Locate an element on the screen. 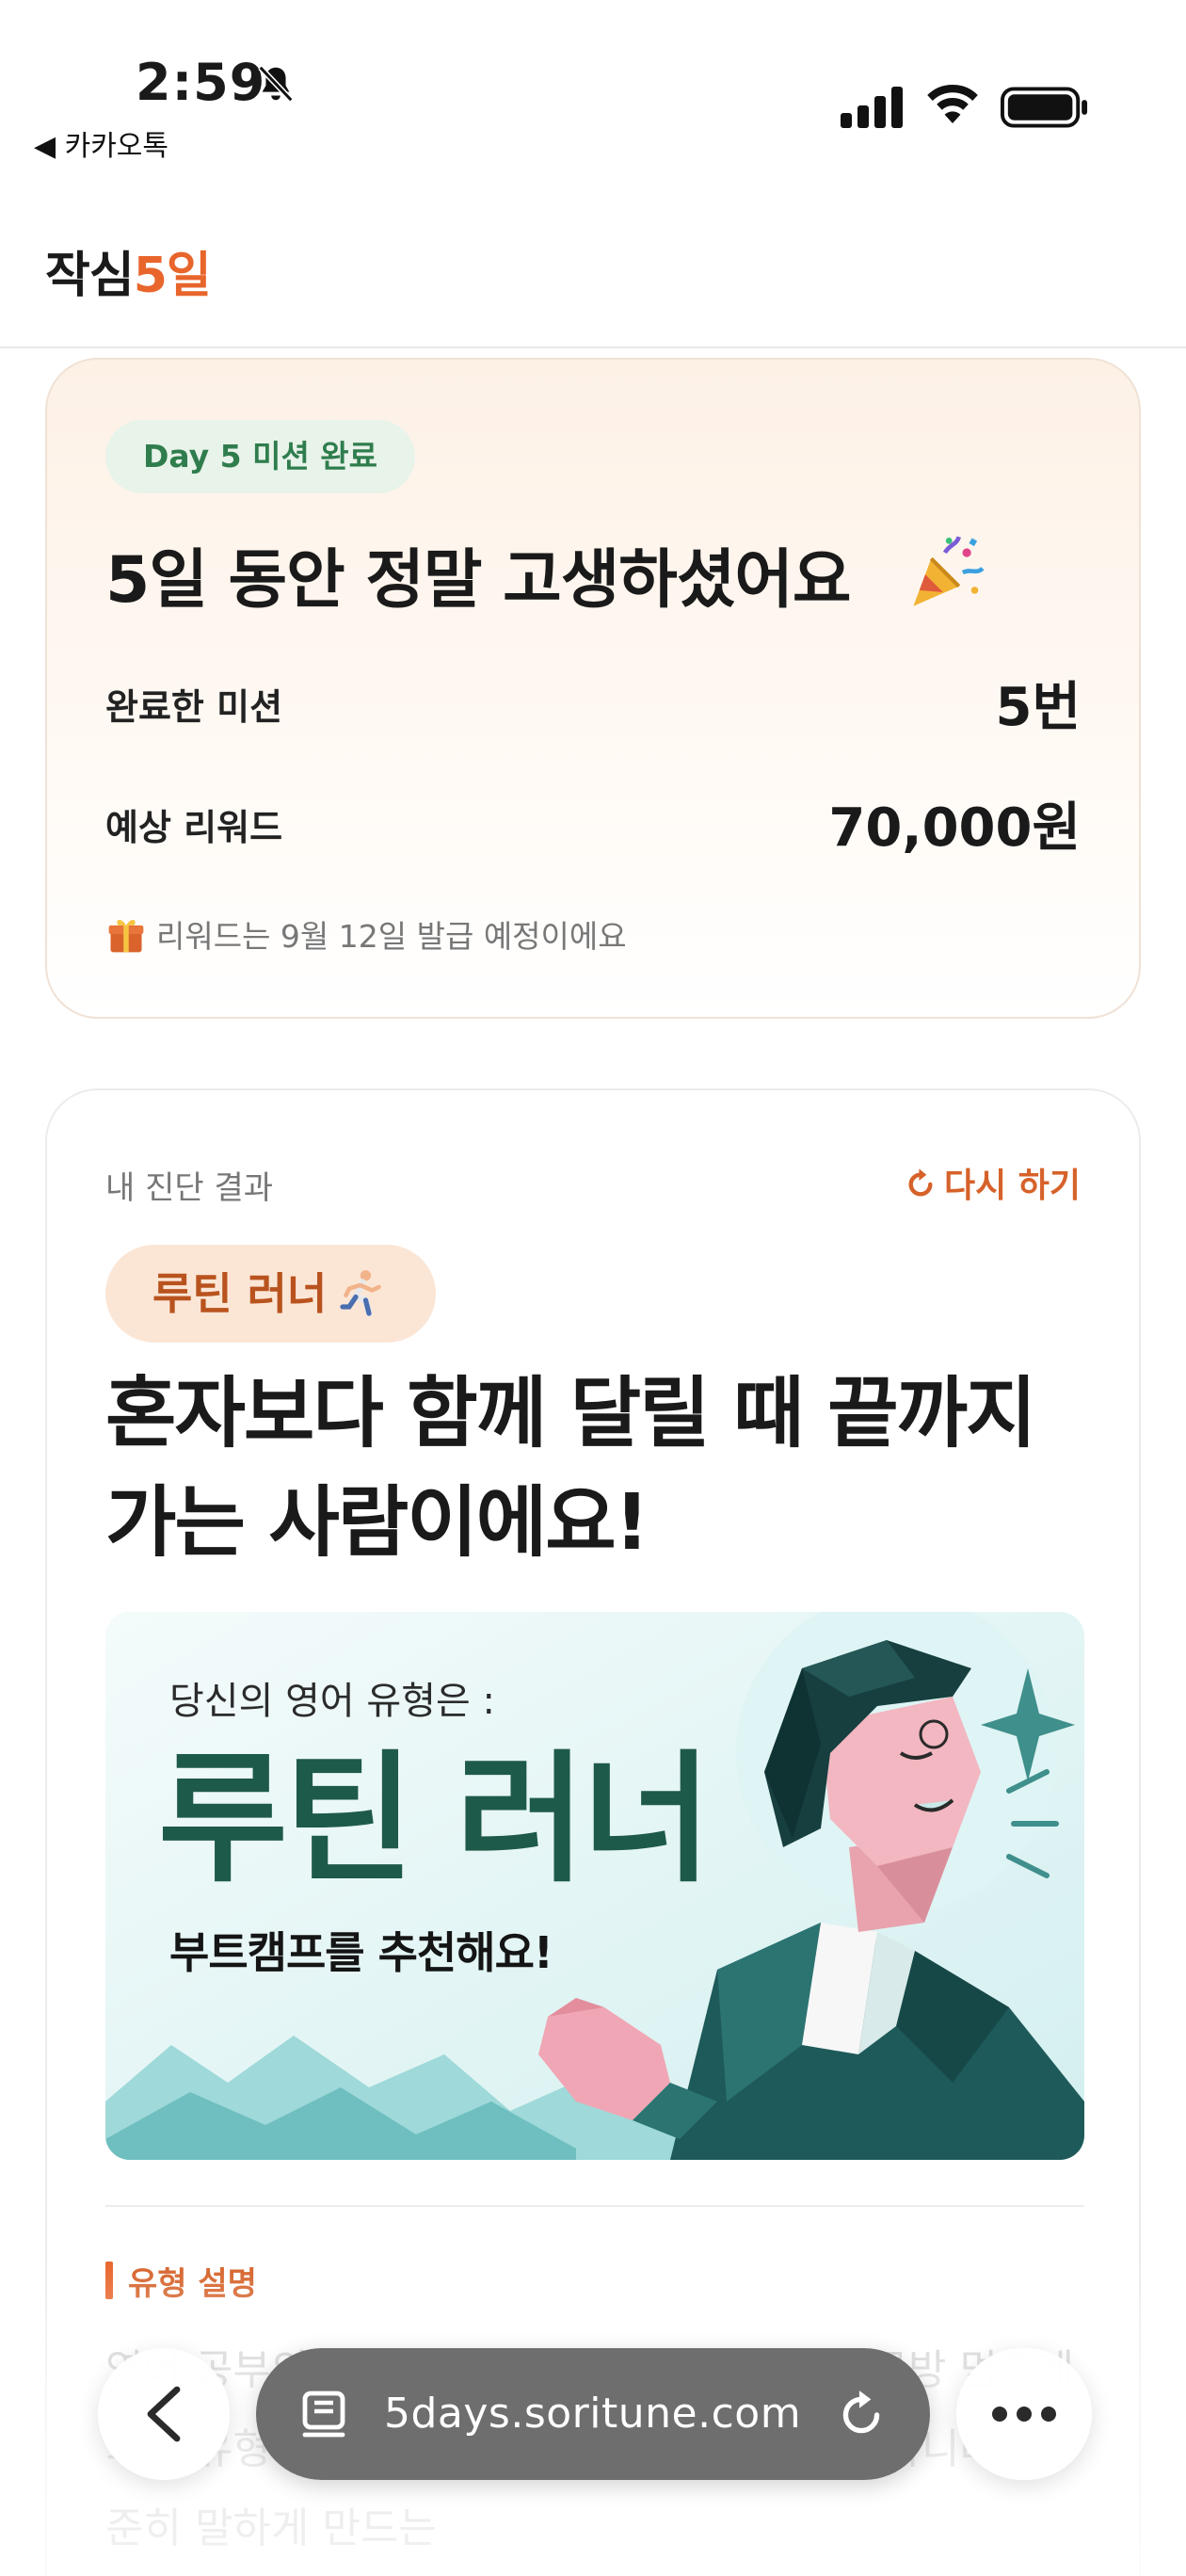  back-to-app-link: ◀ 카카오톡 is located at coordinates (101, 143).